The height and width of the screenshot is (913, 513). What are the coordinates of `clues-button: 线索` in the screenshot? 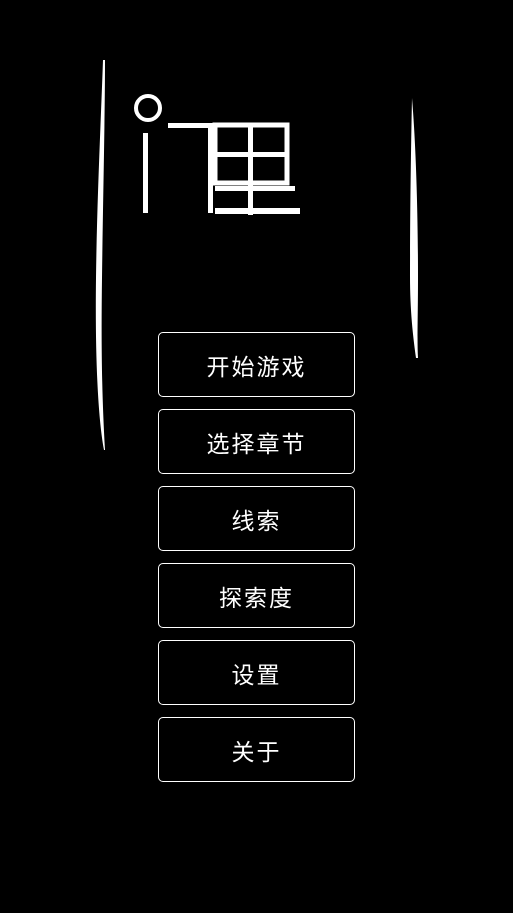 It's located at (256, 518).